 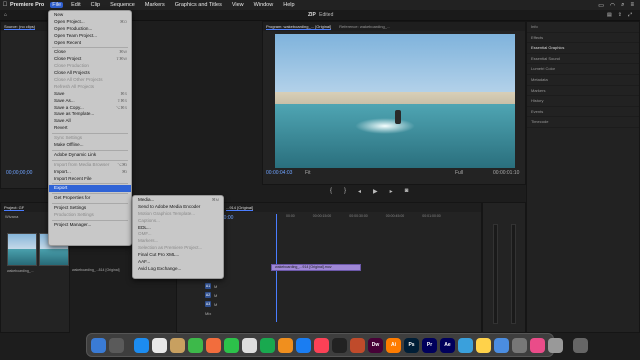 I want to click on quality-select: Full, so click(x=459, y=173).